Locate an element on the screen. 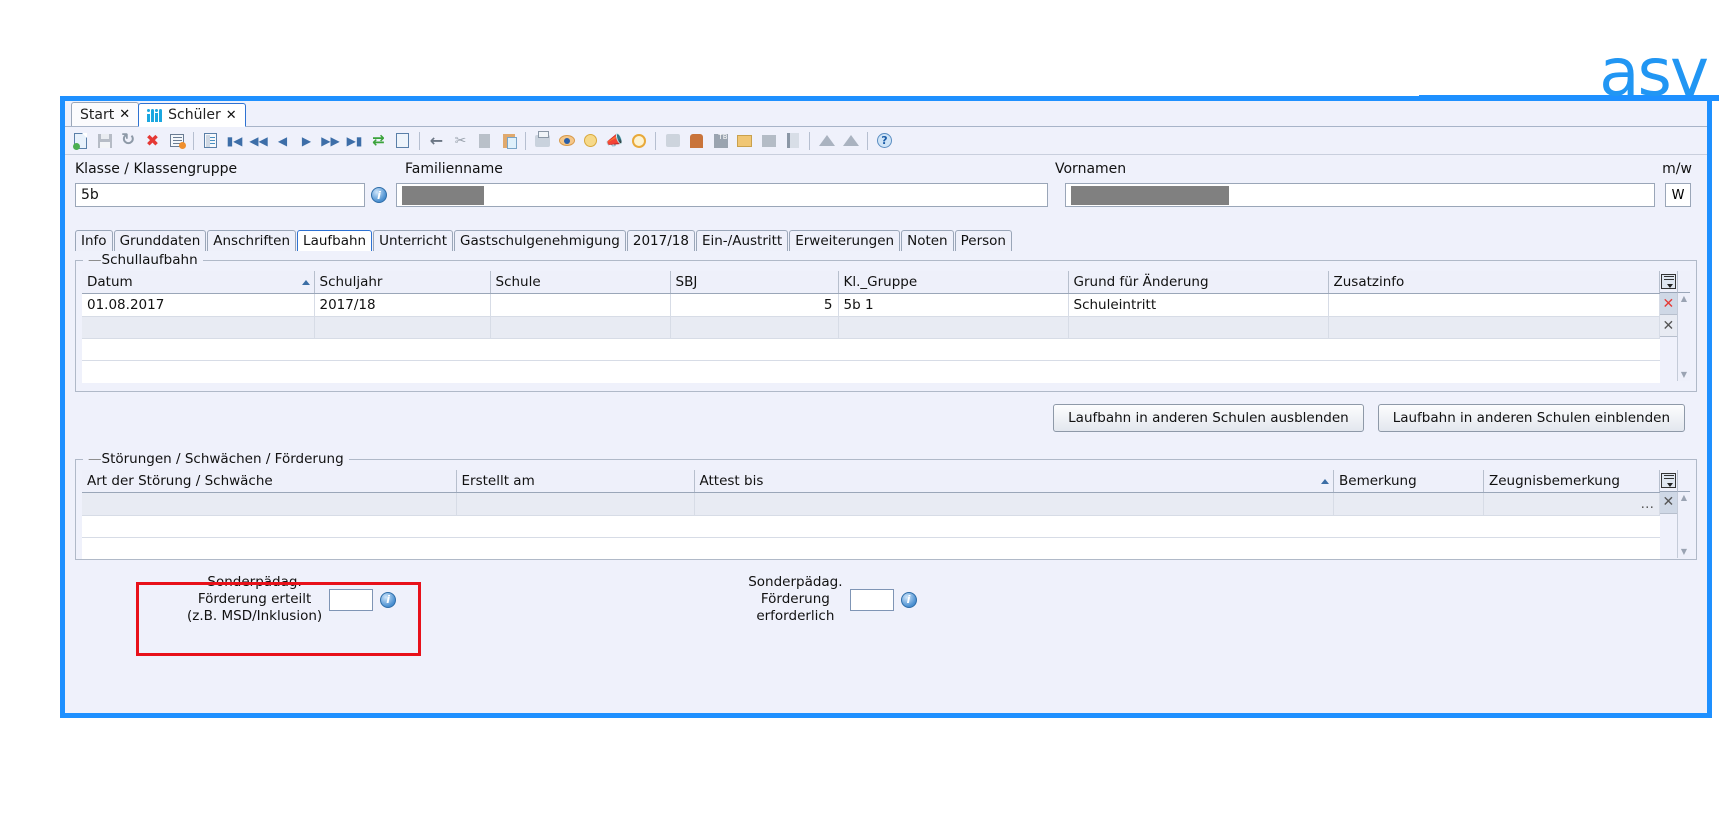 This screenshot has height=827, width=1719. group-icon is located at coordinates (672, 140).